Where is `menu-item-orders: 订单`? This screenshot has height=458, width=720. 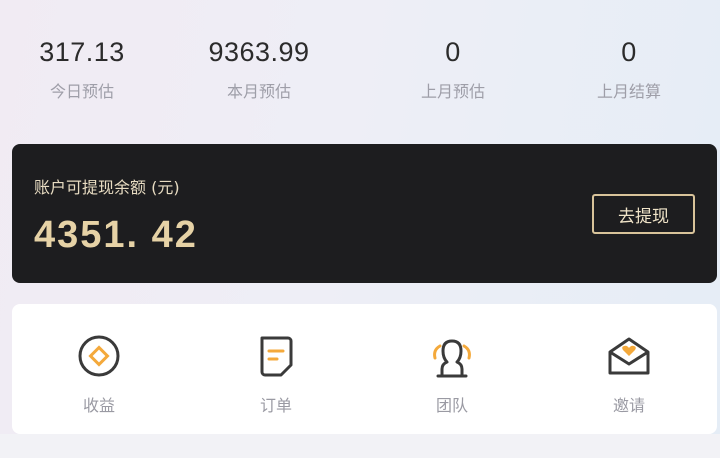 menu-item-orders: 订单 is located at coordinates (276, 374).